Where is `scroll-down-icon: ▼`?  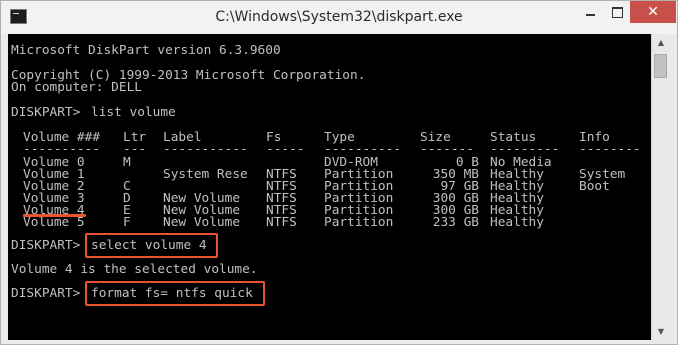
scroll-down-icon: ▼ is located at coordinates (661, 331).